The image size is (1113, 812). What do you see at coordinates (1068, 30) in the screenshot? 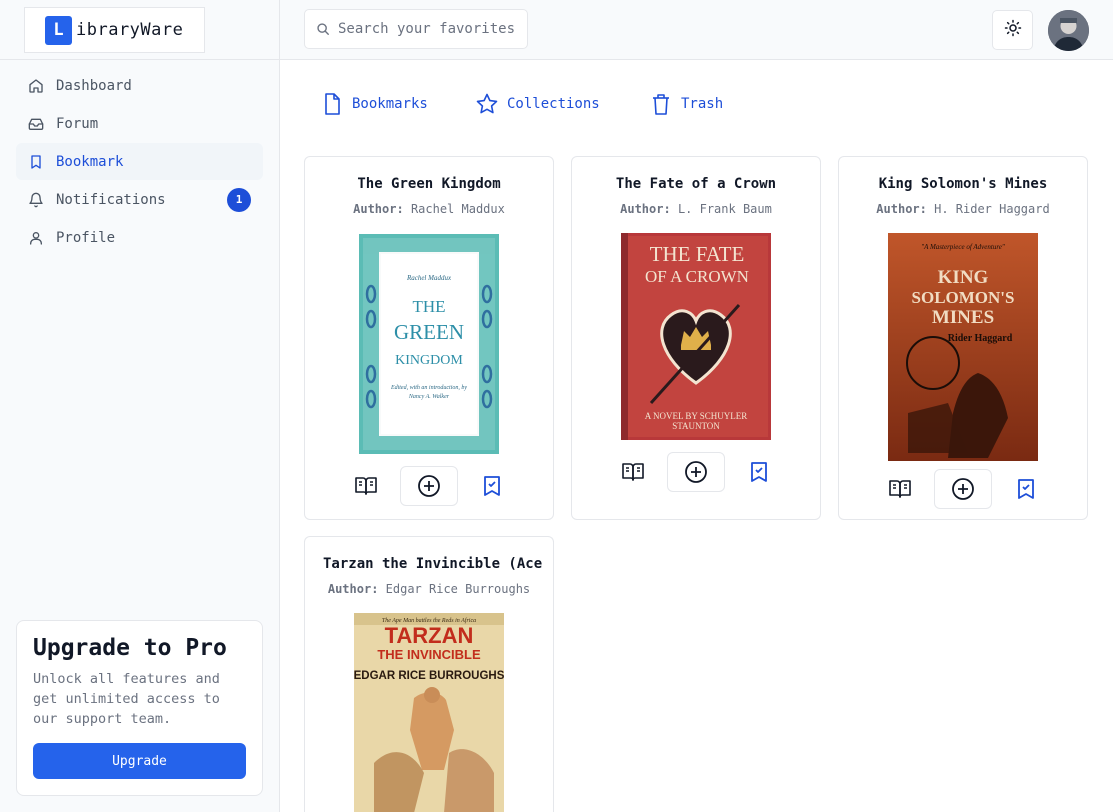
I see `avatar` at bounding box center [1068, 30].